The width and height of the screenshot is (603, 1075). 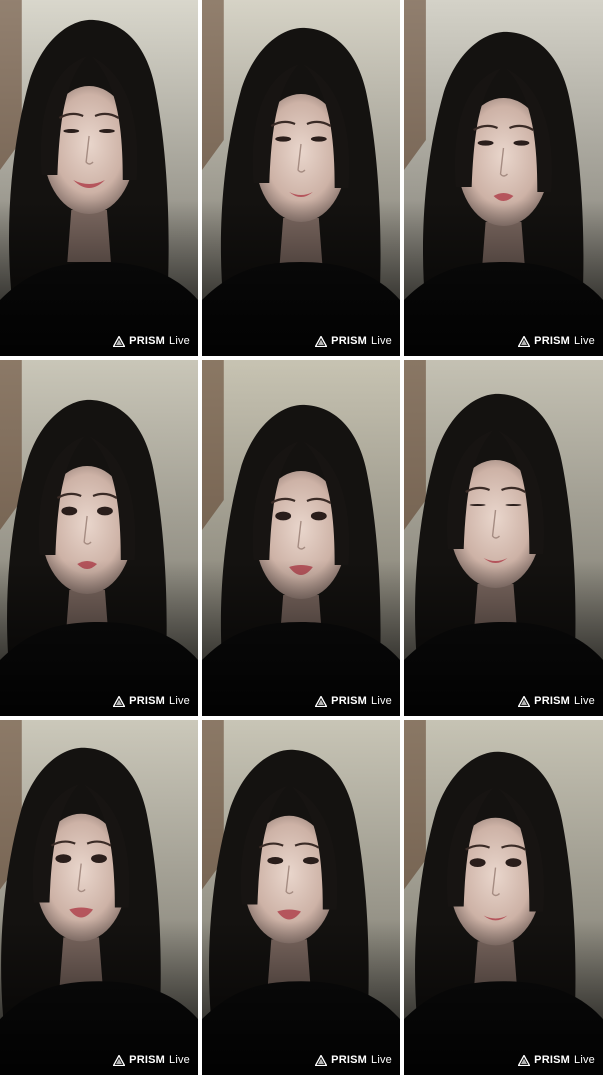 I want to click on video-frame-6: PRISM Live, so click(x=503, y=538).